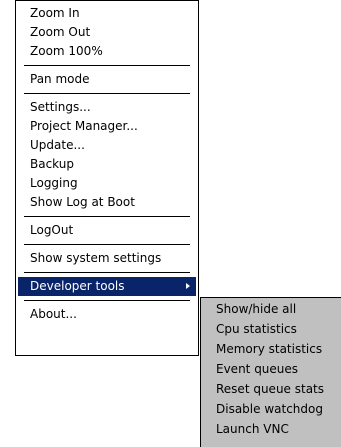 This screenshot has width=341, height=447. Describe the element at coordinates (107, 32) in the screenshot. I see `menu-item-zoom-out: Zoom Out` at that location.